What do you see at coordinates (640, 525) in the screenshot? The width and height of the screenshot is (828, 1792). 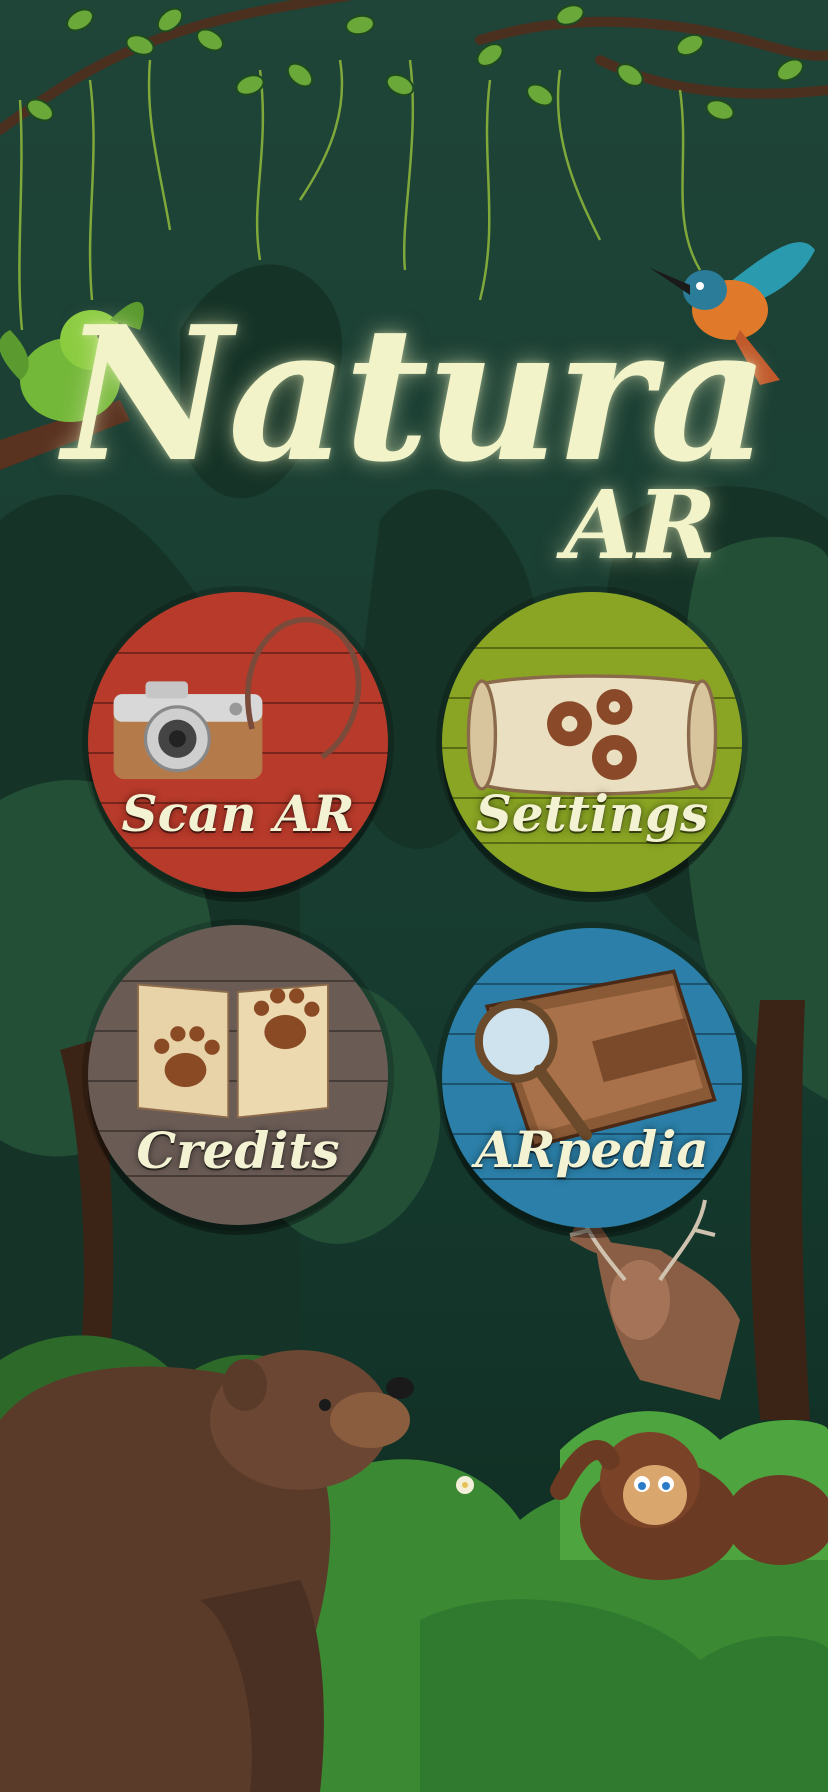 I see `app-subtitle: AR` at bounding box center [640, 525].